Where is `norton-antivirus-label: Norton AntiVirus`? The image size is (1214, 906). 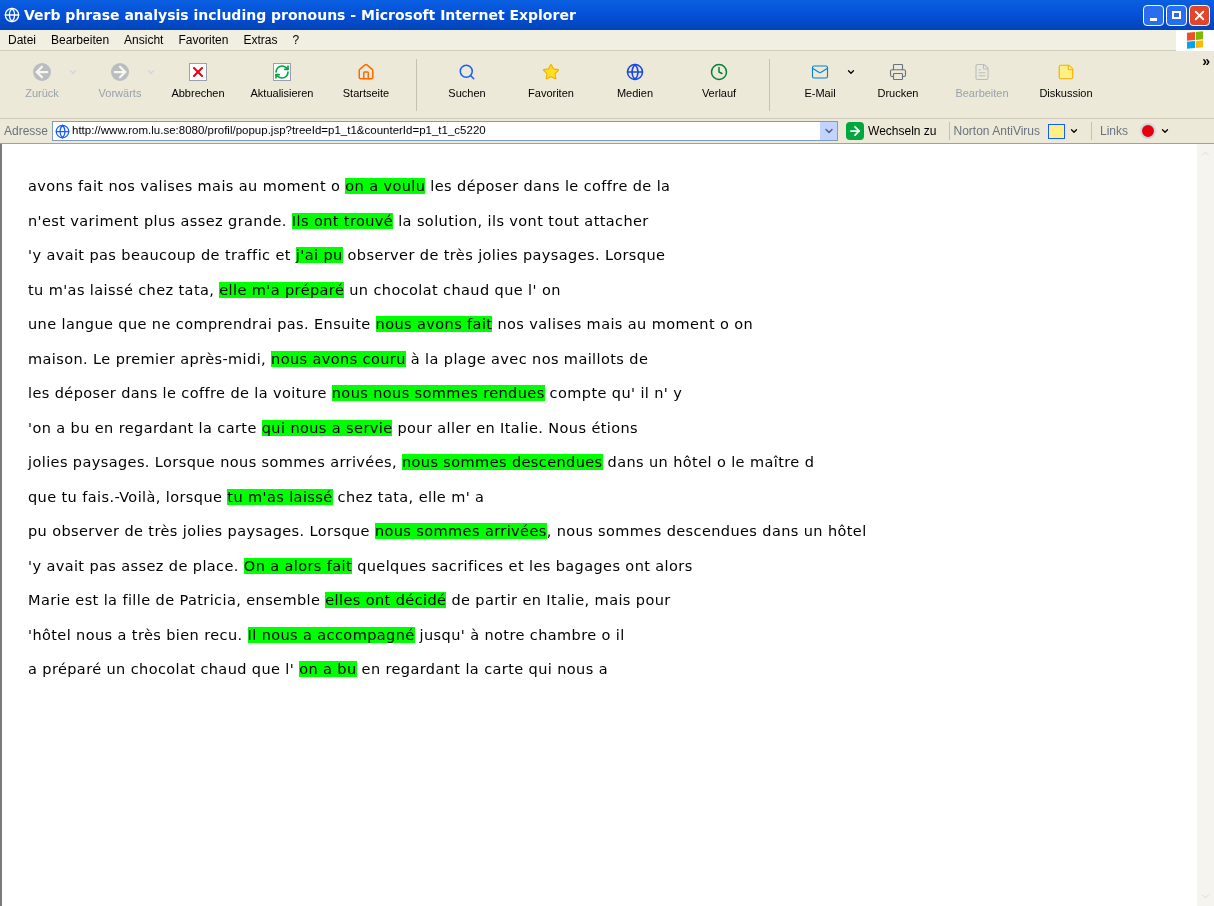 norton-antivirus-label: Norton AntiVirus is located at coordinates (994, 131).